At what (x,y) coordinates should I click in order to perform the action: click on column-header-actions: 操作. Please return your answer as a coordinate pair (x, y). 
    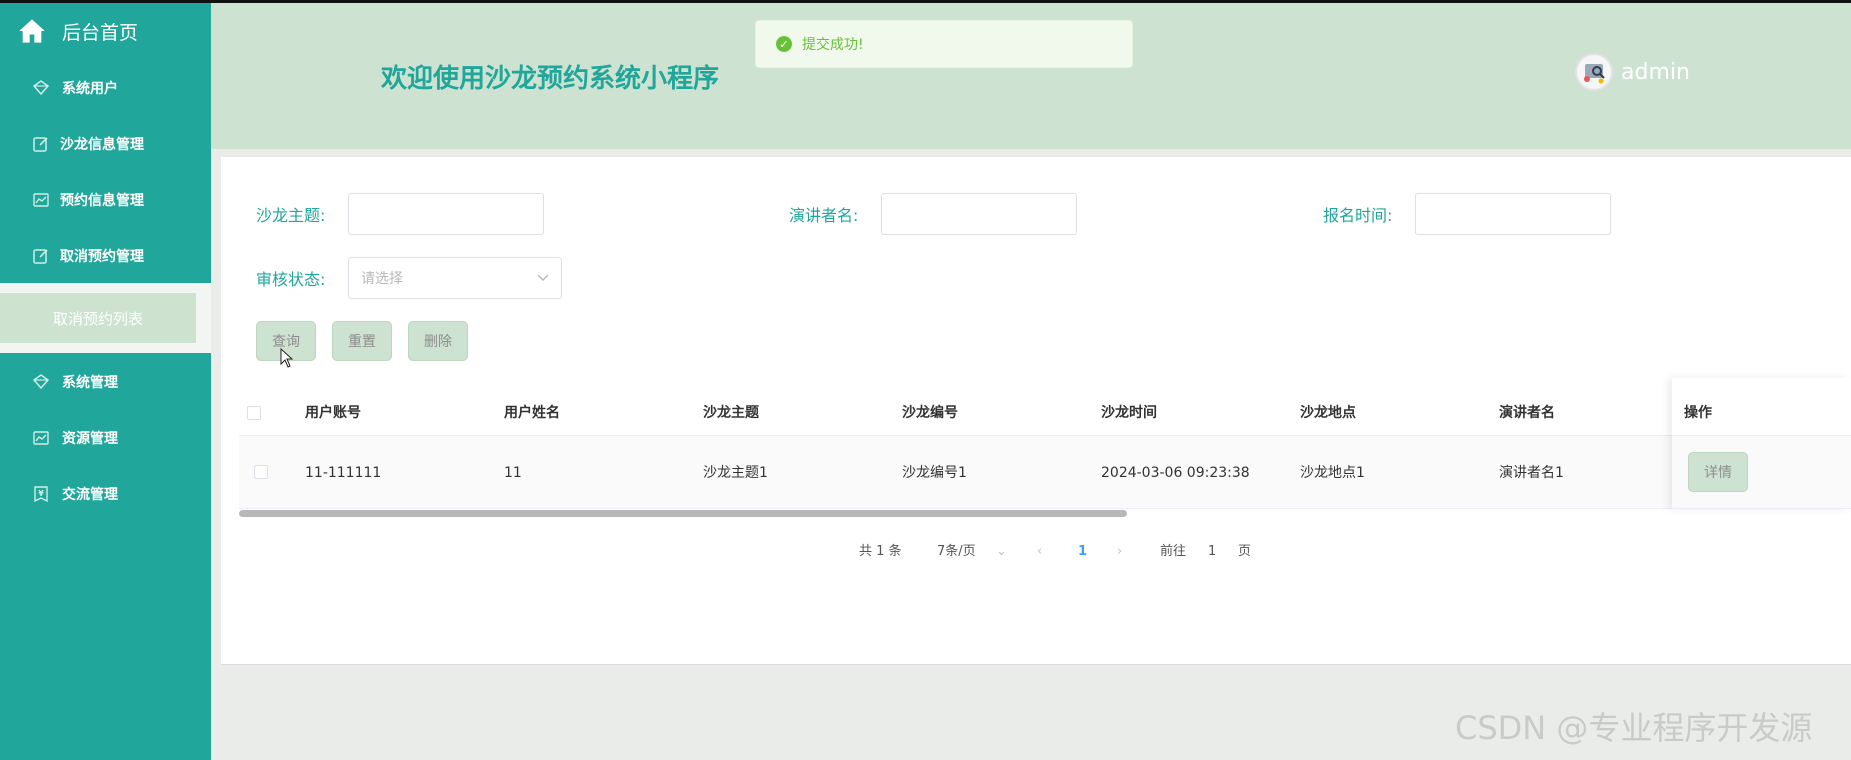
    Looking at the image, I should click on (1698, 413).